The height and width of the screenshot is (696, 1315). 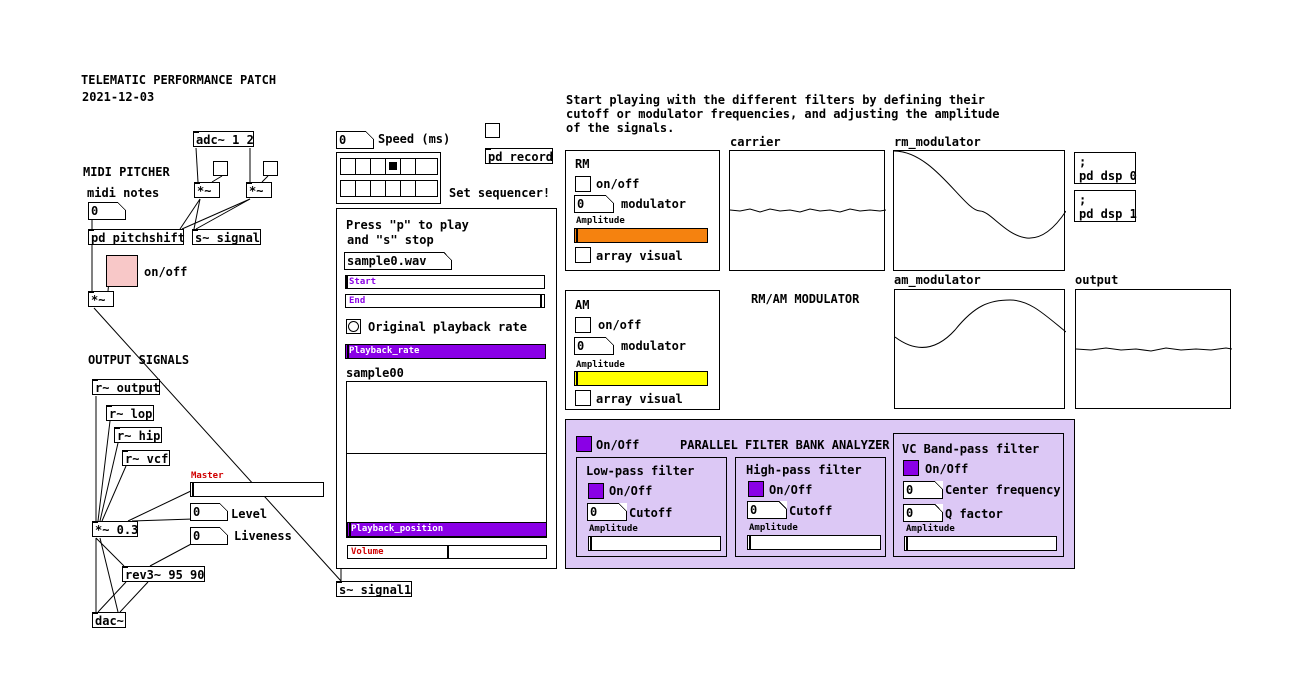 I want to click on lowpass-amplitude-label: Amplitude, so click(x=613, y=529).